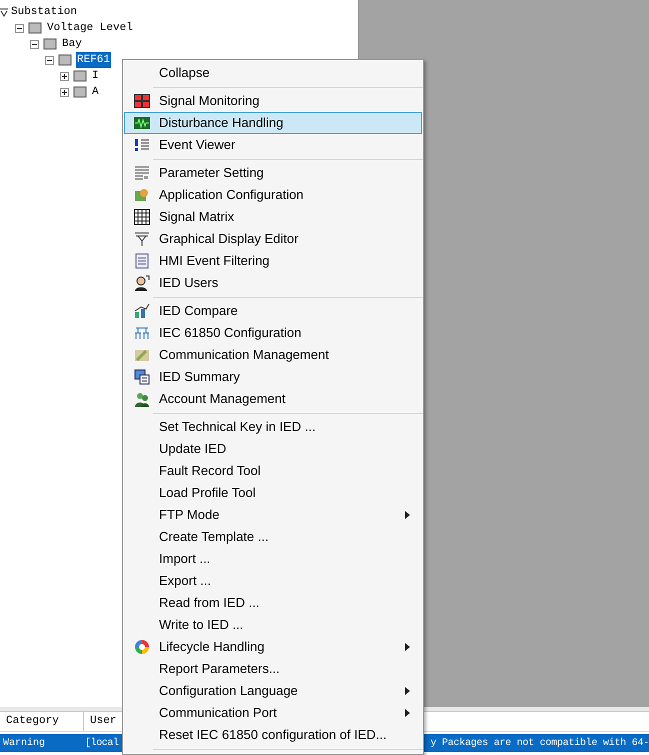  I want to click on table-cell-text: [local, so click(102, 743).